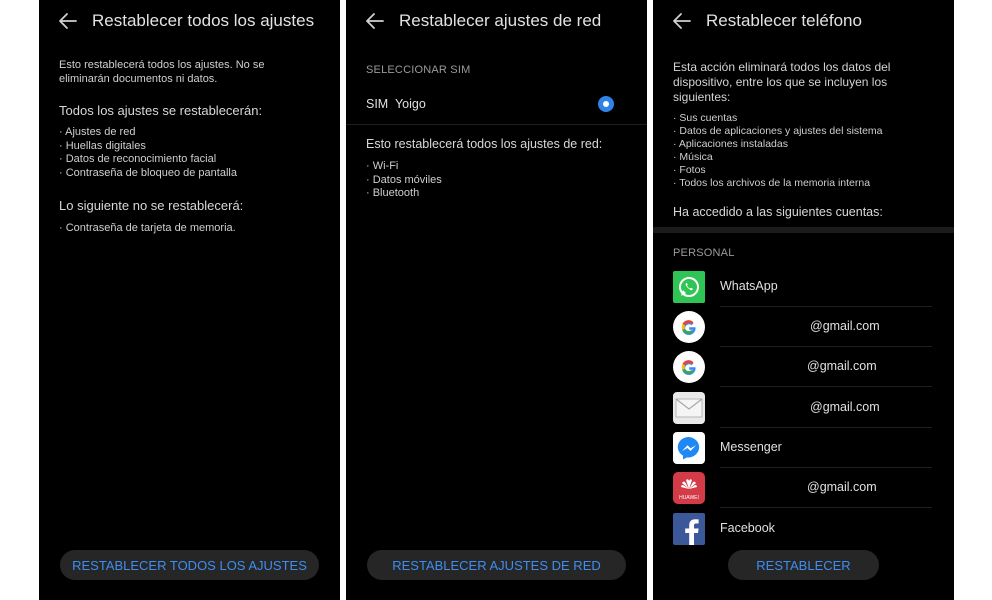  What do you see at coordinates (148, 172) in the screenshot?
I see `list-item: · Contraseña de bloqueo de pantalla` at bounding box center [148, 172].